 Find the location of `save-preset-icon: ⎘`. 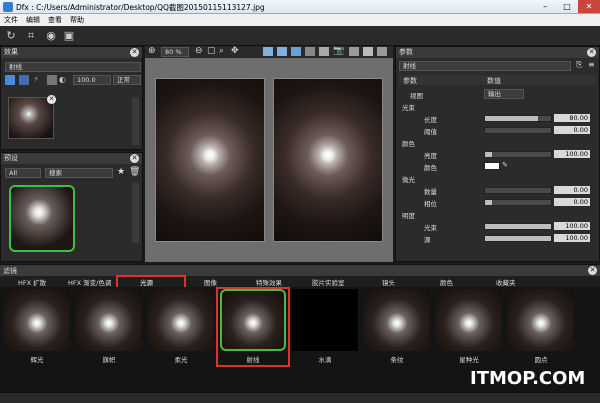

save-preset-icon: ⎘ is located at coordinates (579, 65).